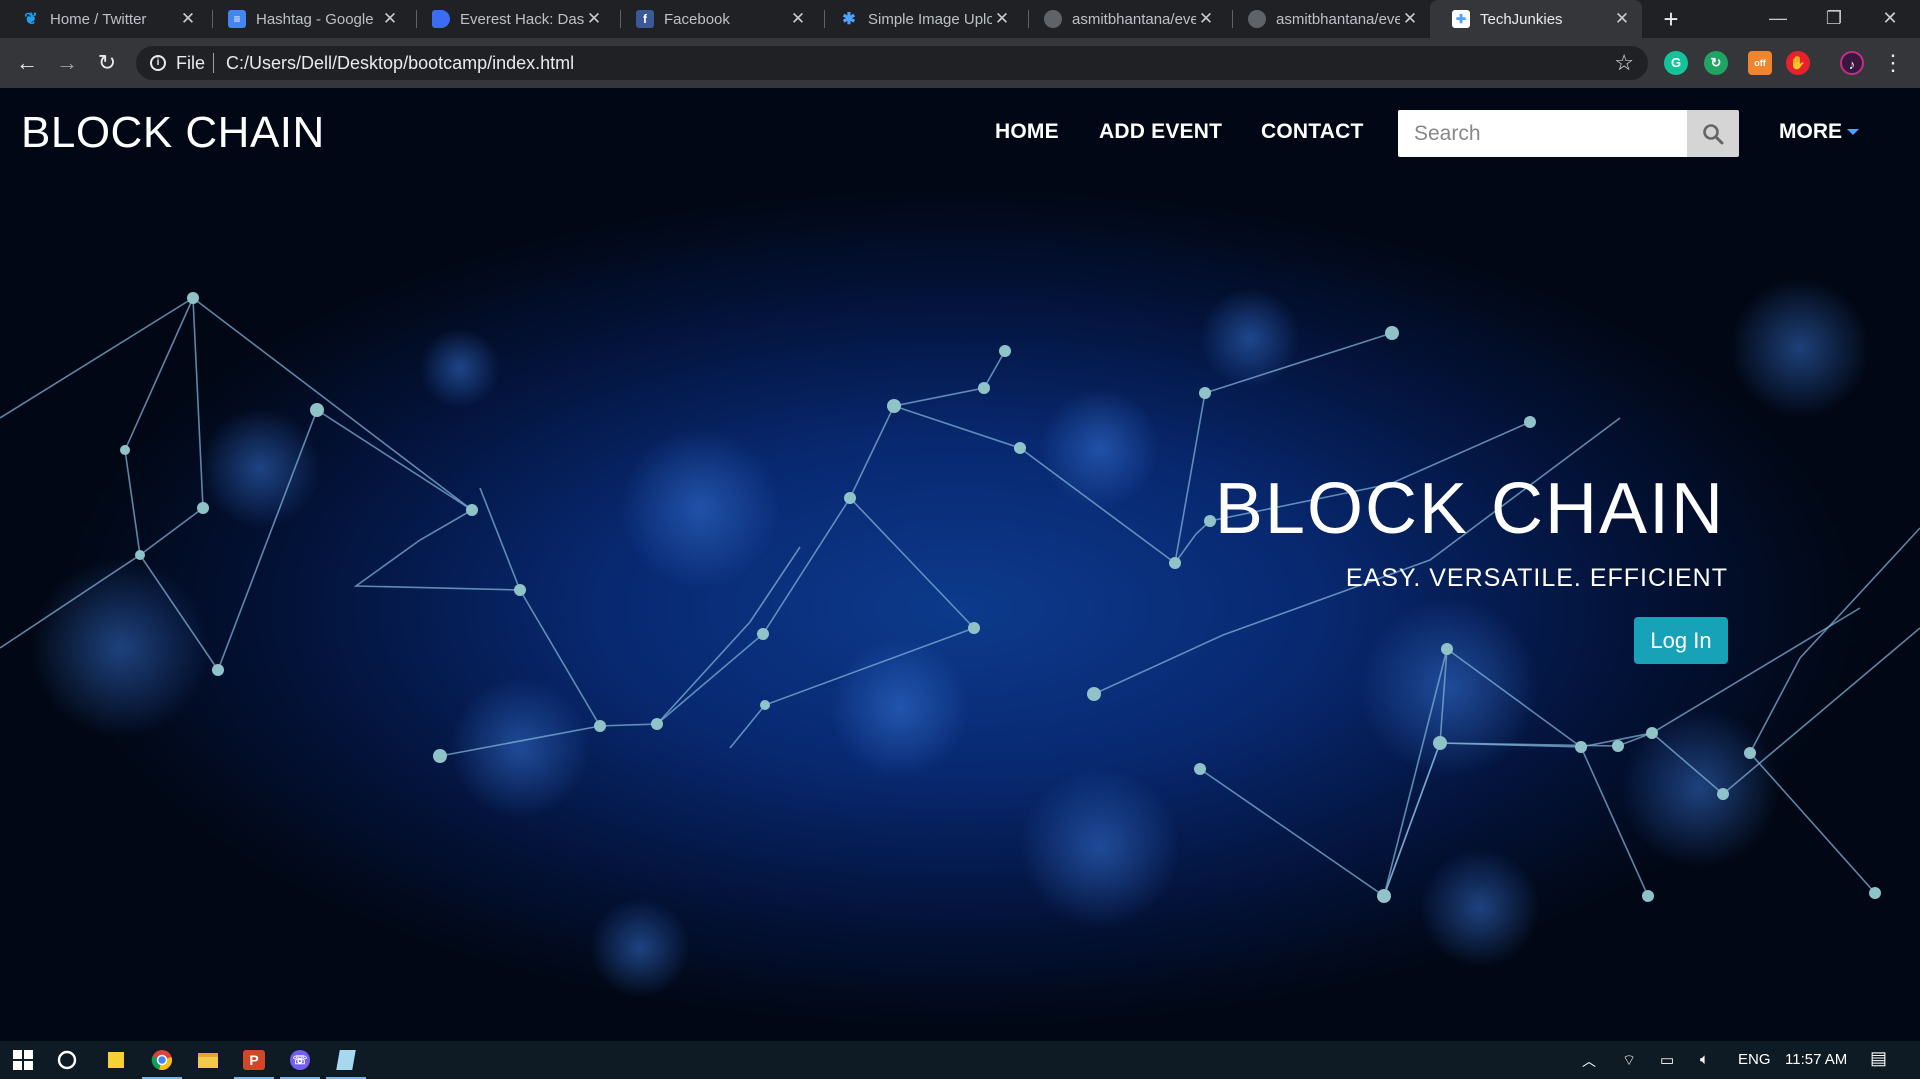  Describe the element at coordinates (27, 63) in the screenshot. I see `back-button: ←` at that location.